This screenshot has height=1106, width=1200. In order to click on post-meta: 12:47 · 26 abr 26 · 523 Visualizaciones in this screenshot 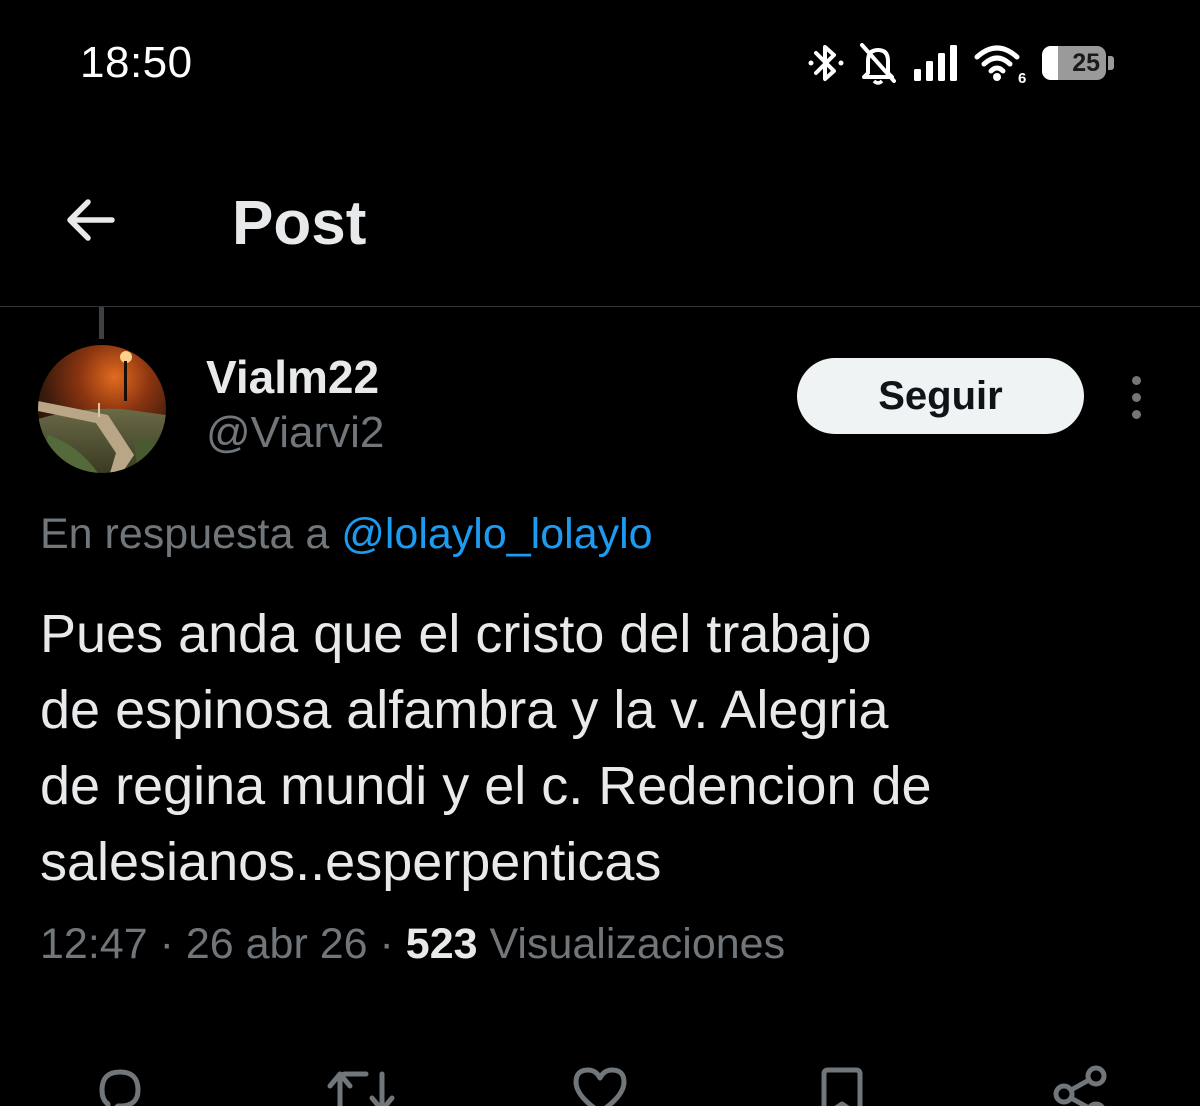, I will do `click(412, 944)`.